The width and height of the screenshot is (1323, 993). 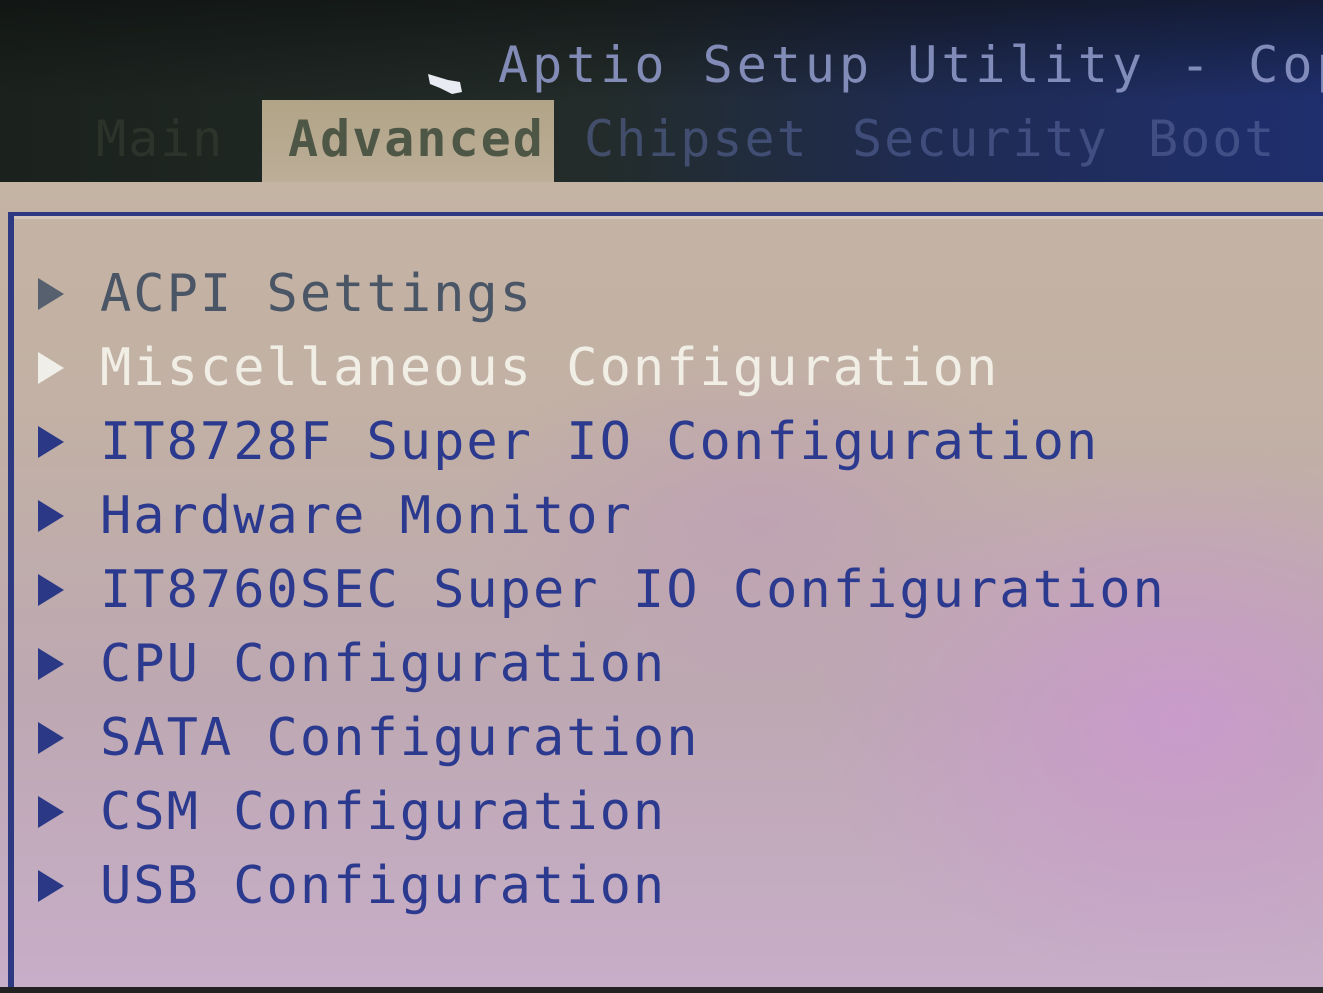 I want to click on menu-item-label: IT8728F Super IO Configuration, so click(x=600, y=442).